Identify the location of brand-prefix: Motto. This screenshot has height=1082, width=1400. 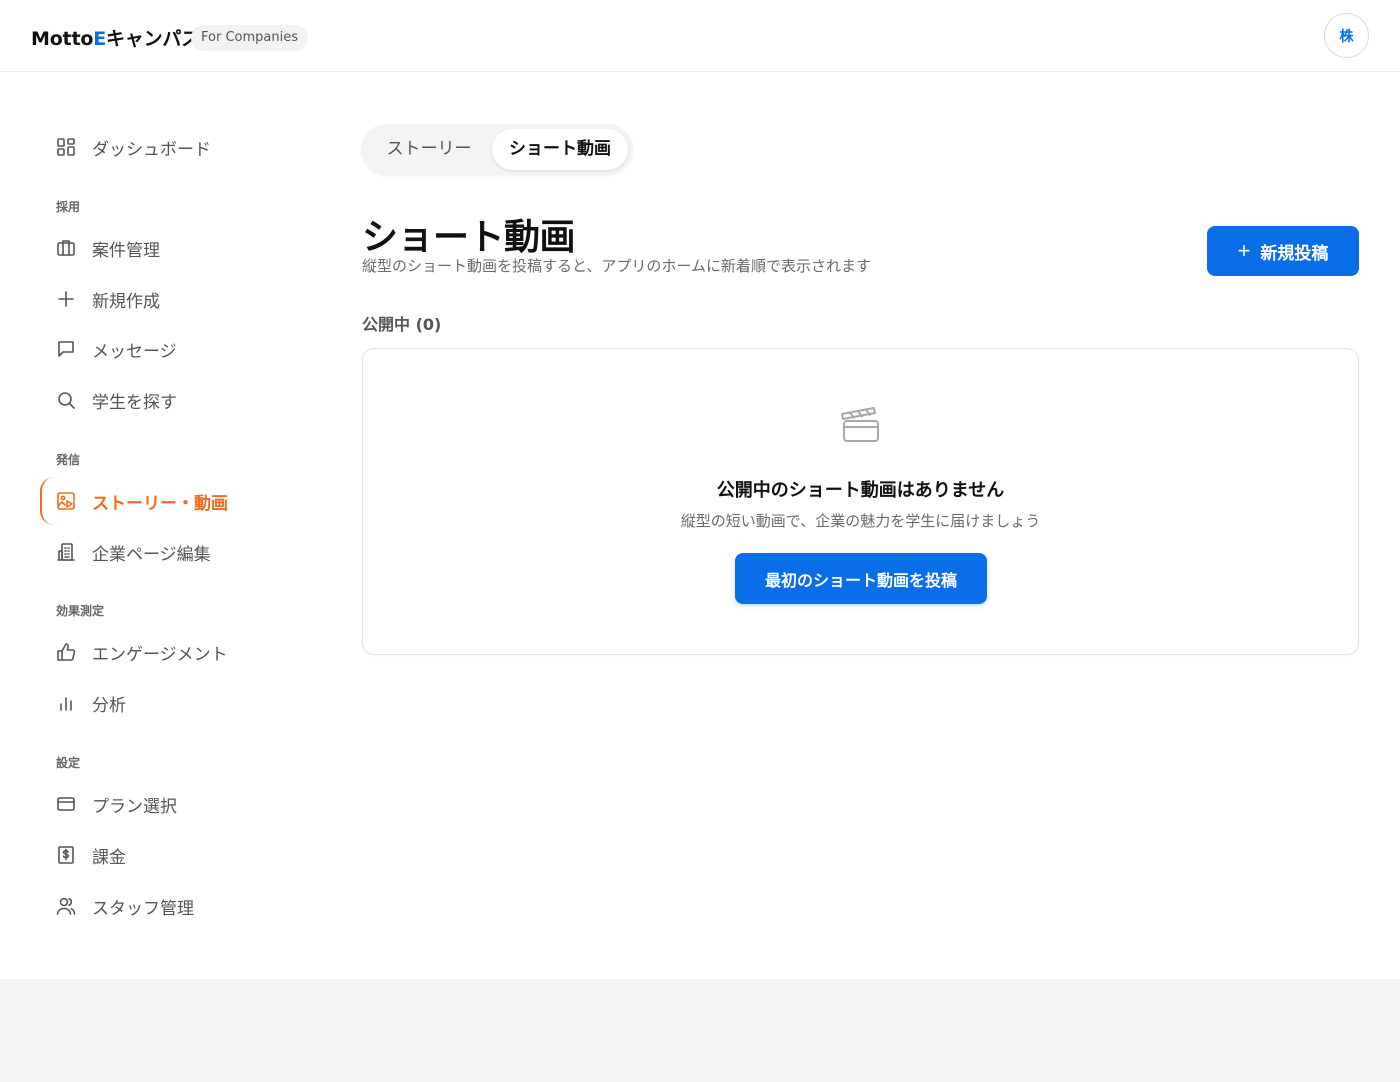
(62, 39).